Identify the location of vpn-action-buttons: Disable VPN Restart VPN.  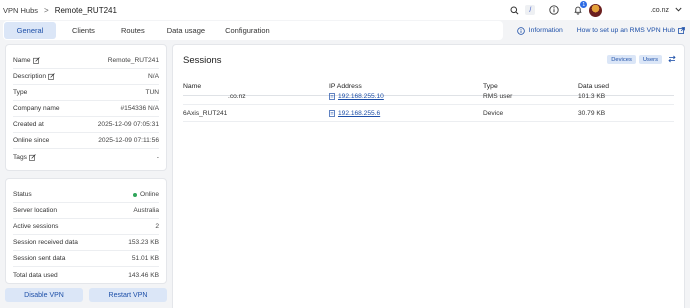
(86, 295).